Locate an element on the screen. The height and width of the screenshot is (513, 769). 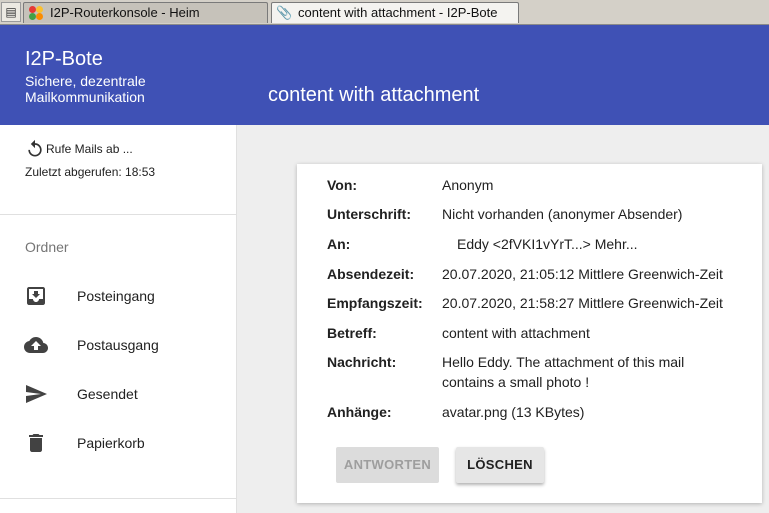
tab-i2p-bote-message: 📎 content with attachment - I2P-Bote is located at coordinates (395, 12).